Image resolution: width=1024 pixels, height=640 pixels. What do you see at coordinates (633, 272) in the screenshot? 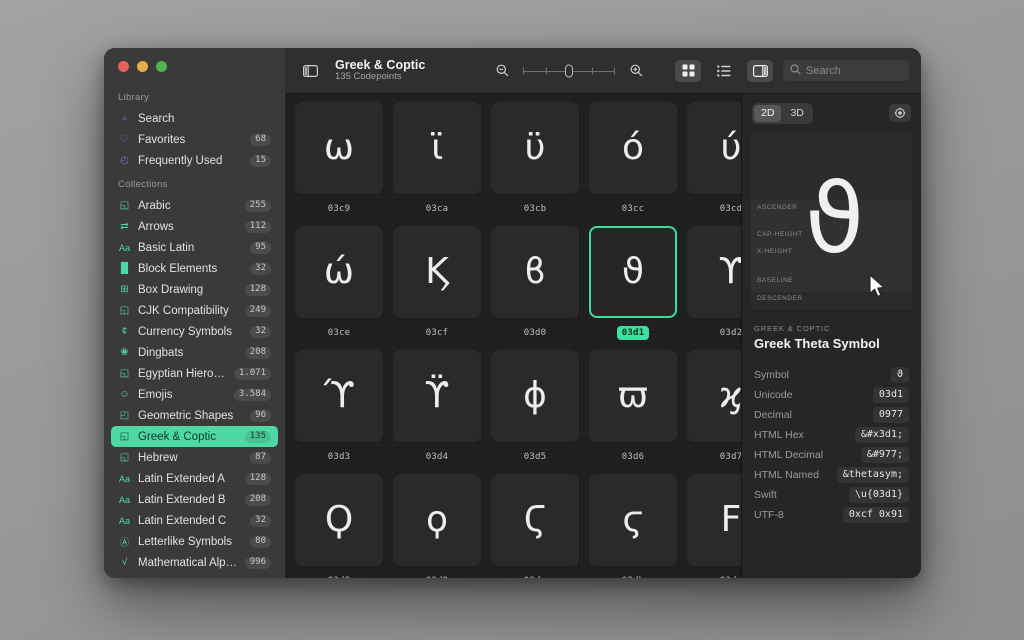
I see `glyph-tile: ϑ` at bounding box center [633, 272].